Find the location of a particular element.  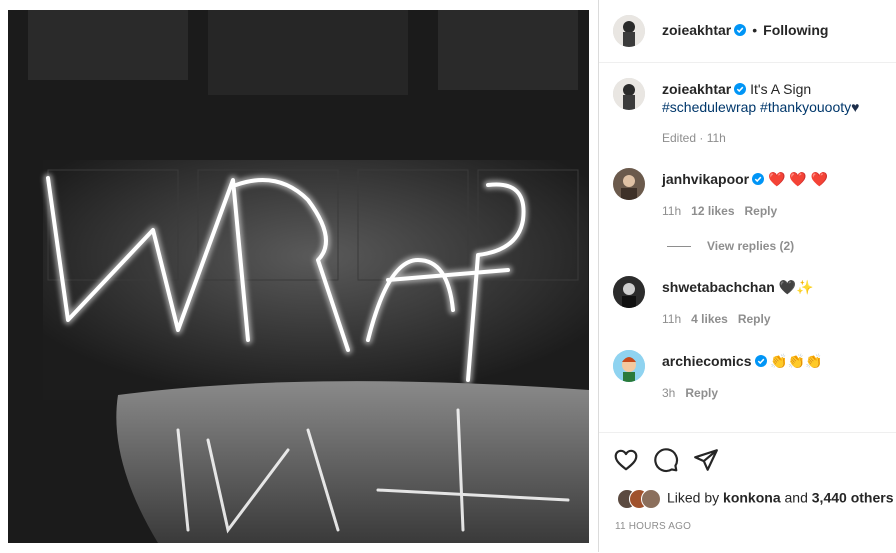

comment-text: ❤️ ❤️ ❤️ is located at coordinates (798, 179).